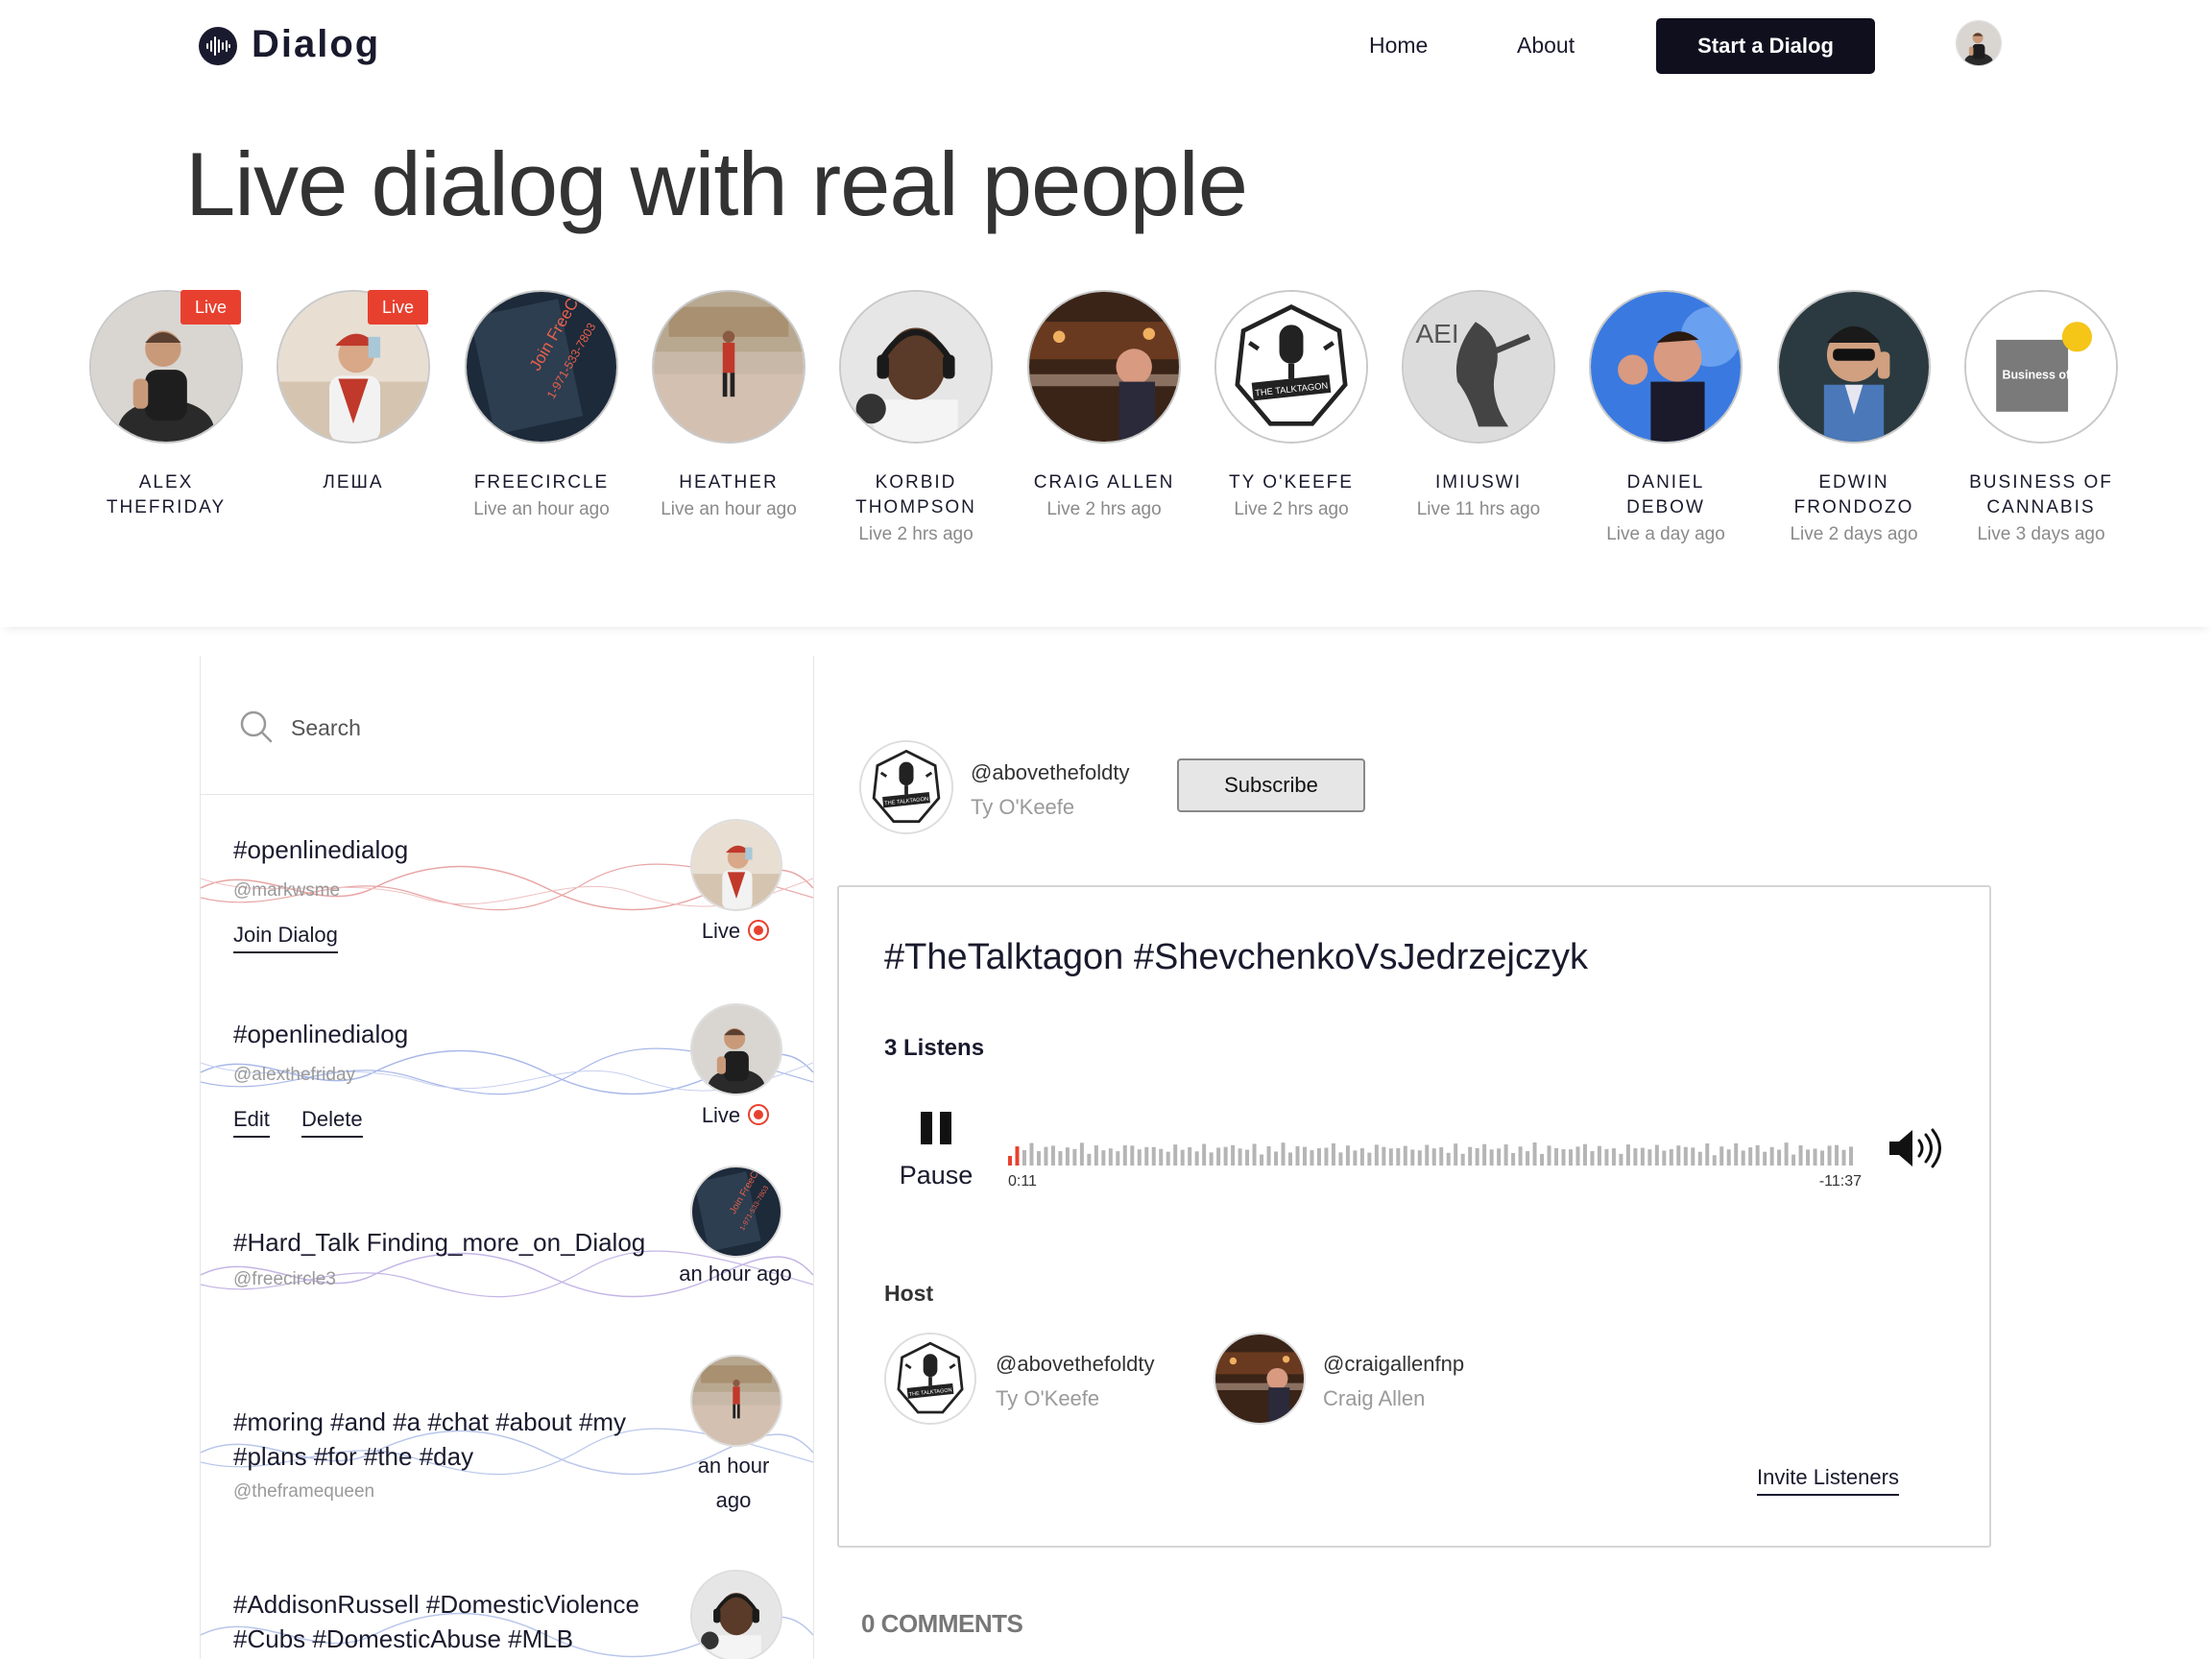  Describe the element at coordinates (1398, 46) in the screenshot. I see `nav-home-link: Home` at that location.